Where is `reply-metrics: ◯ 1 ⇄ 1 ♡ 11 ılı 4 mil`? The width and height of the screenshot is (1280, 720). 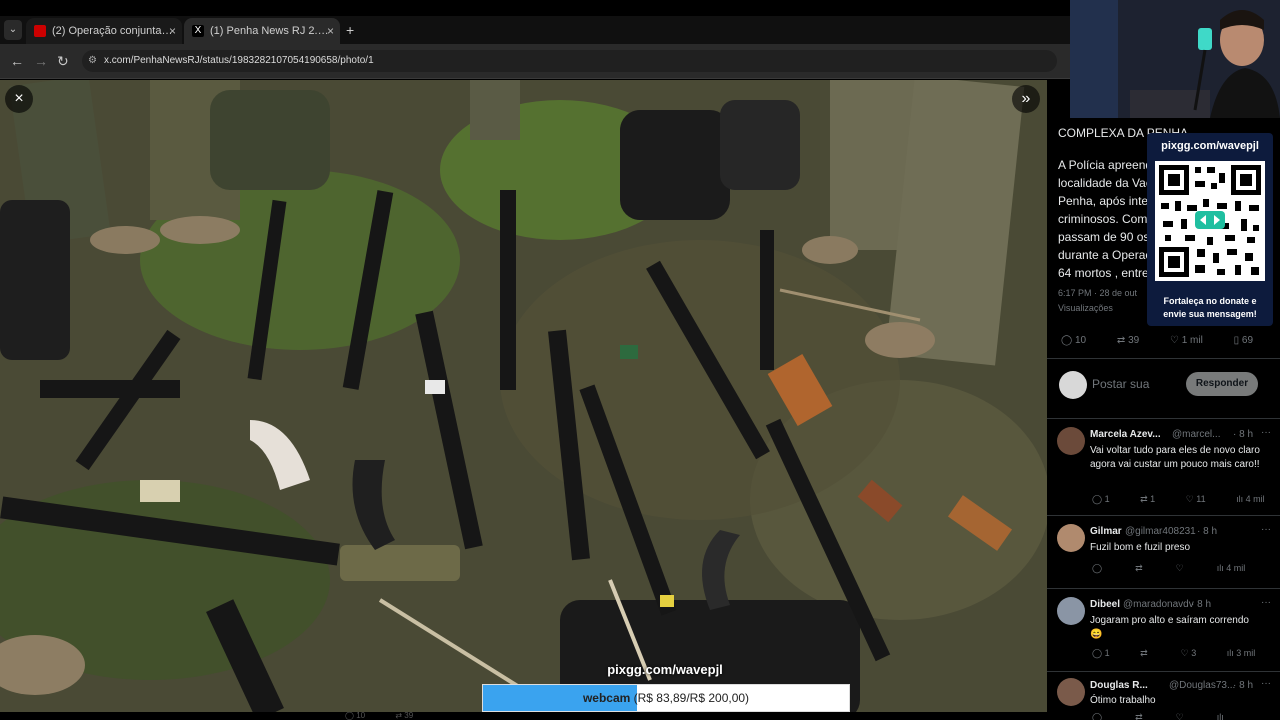 reply-metrics: ◯ 1 ⇄ 1 ♡ 11 ılı 4 mil is located at coordinates (1186, 499).